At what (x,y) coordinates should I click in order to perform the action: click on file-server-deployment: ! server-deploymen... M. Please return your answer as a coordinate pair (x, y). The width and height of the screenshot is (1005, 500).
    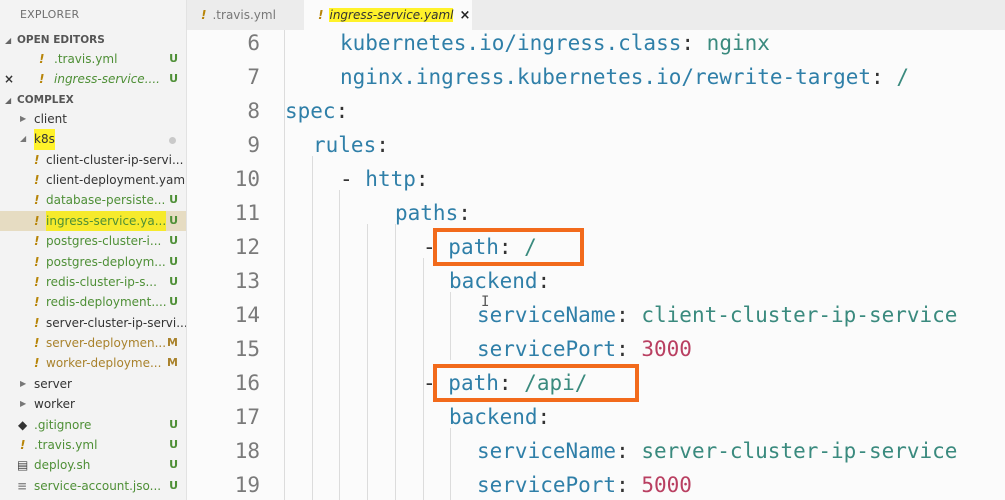
    Looking at the image, I should click on (93, 343).